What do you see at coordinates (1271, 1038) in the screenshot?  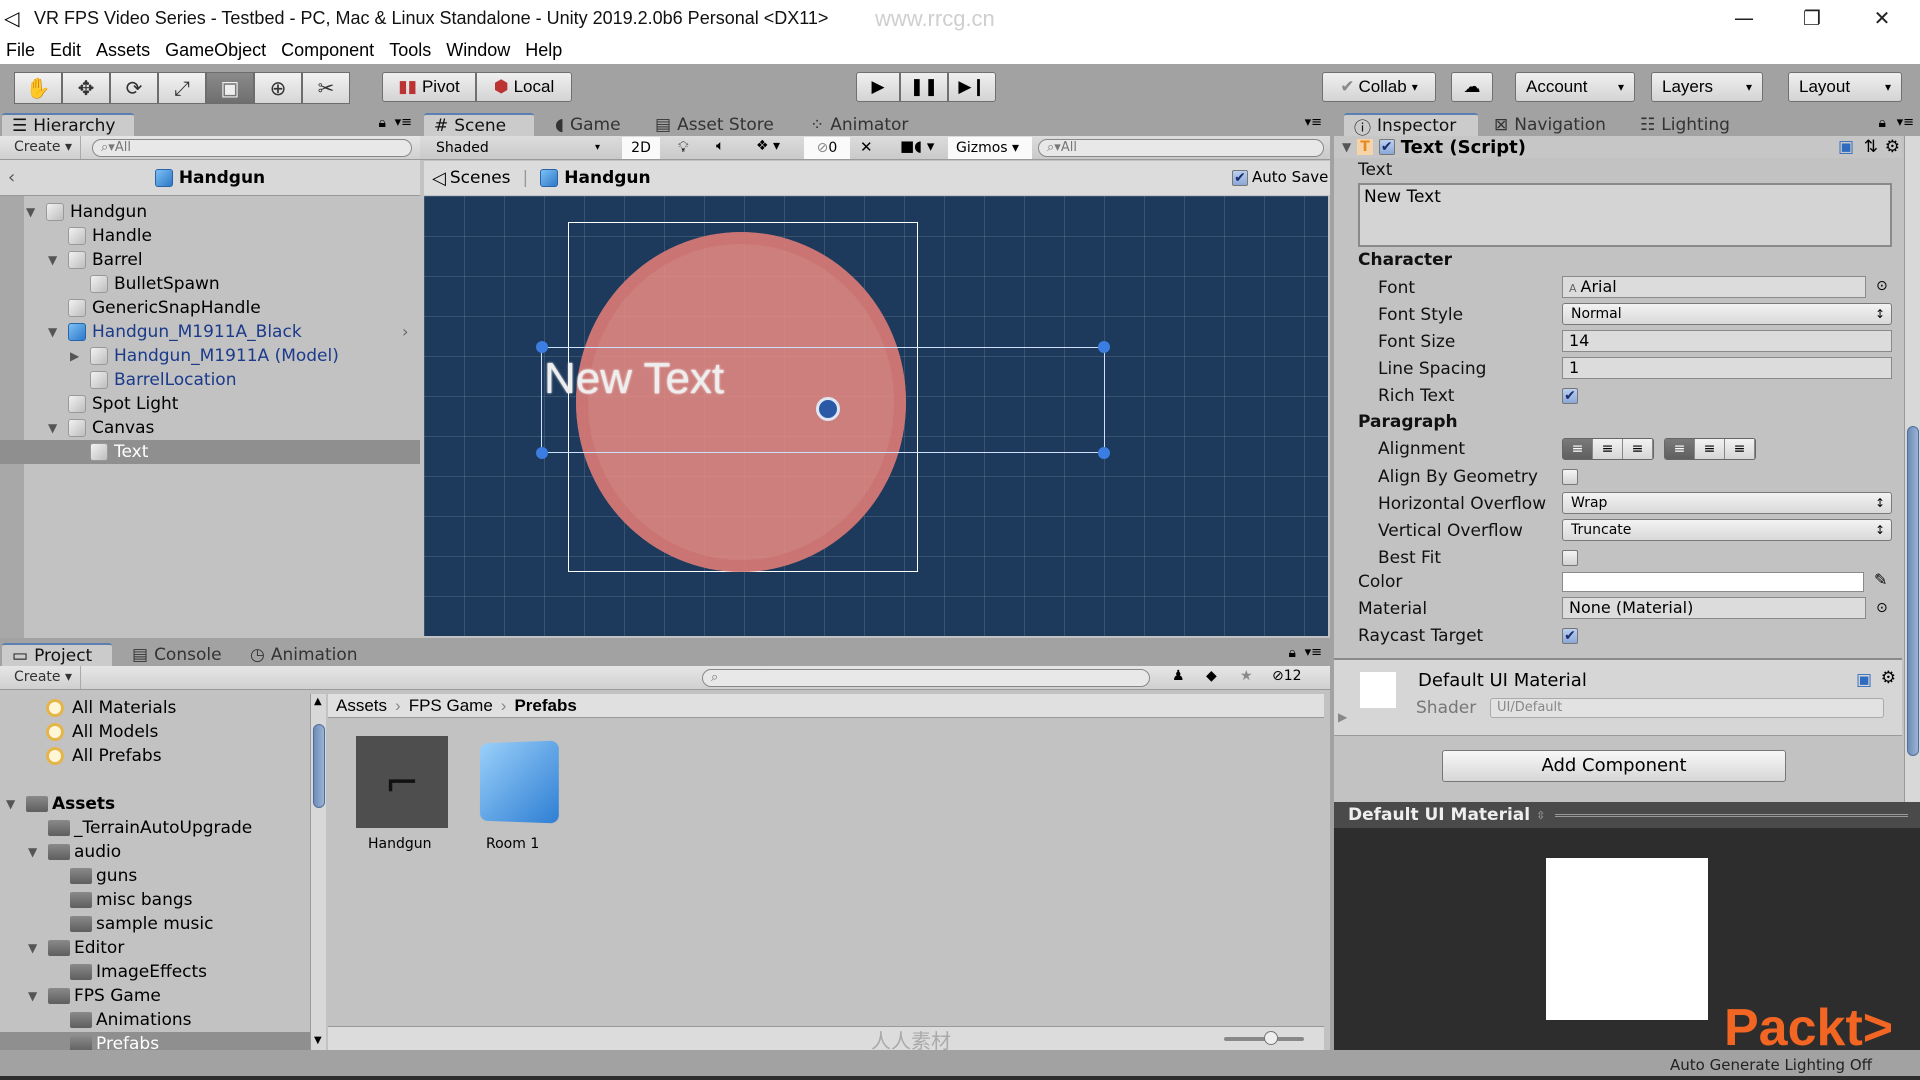 I see `slider-thumb` at bounding box center [1271, 1038].